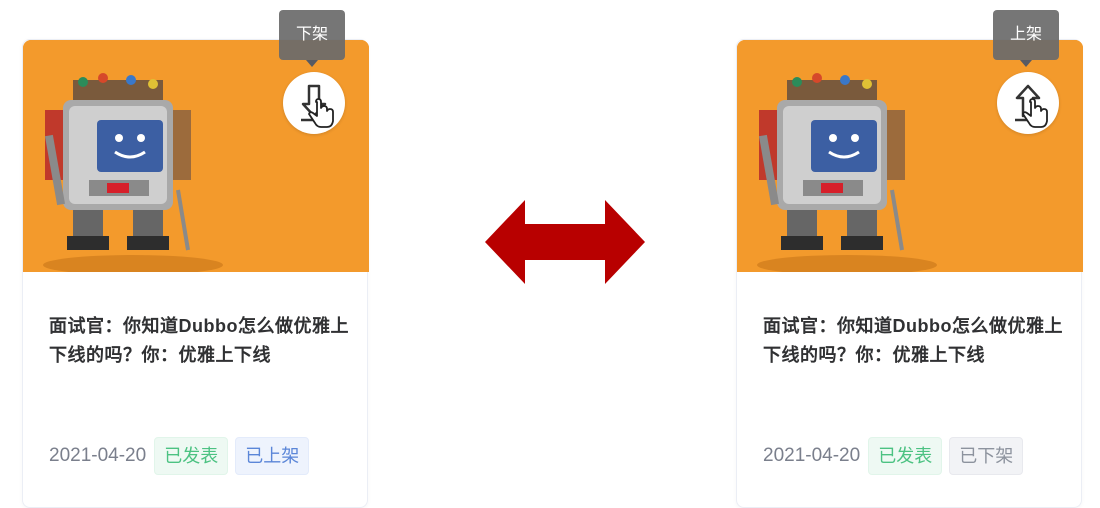 The height and width of the screenshot is (508, 1100). I want to click on publish-button, so click(1028, 103).